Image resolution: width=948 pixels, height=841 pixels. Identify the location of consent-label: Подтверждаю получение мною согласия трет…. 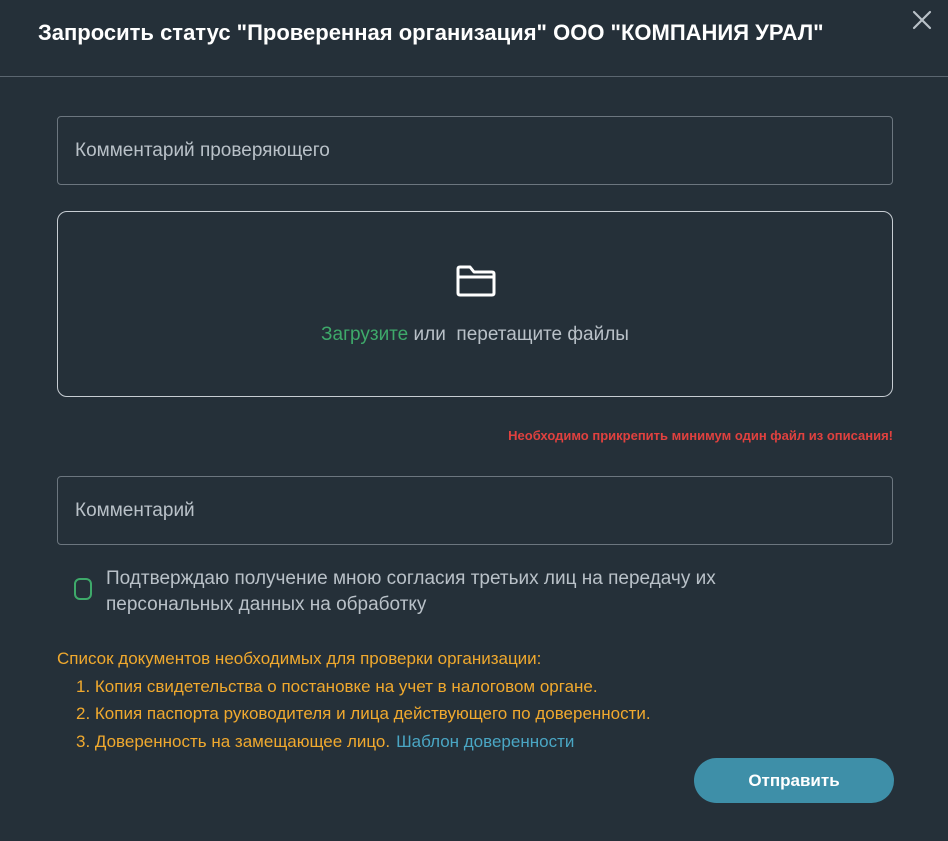
(411, 591).